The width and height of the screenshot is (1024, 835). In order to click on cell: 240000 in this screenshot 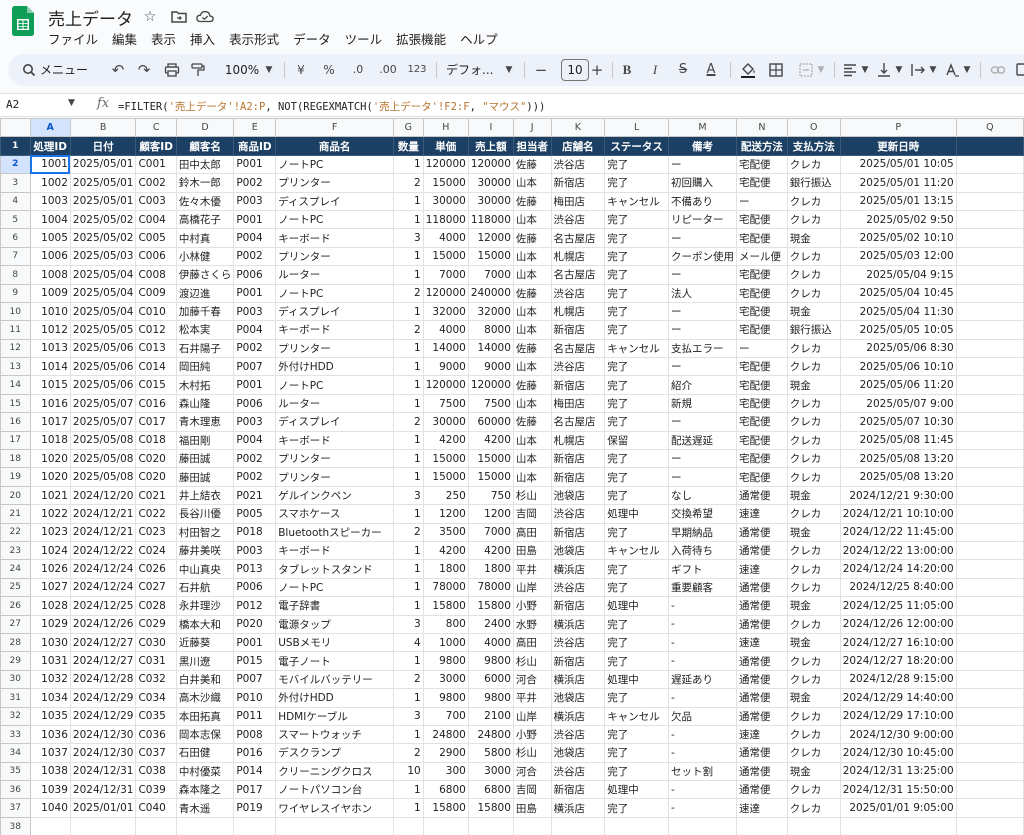, I will do `click(490, 293)`.